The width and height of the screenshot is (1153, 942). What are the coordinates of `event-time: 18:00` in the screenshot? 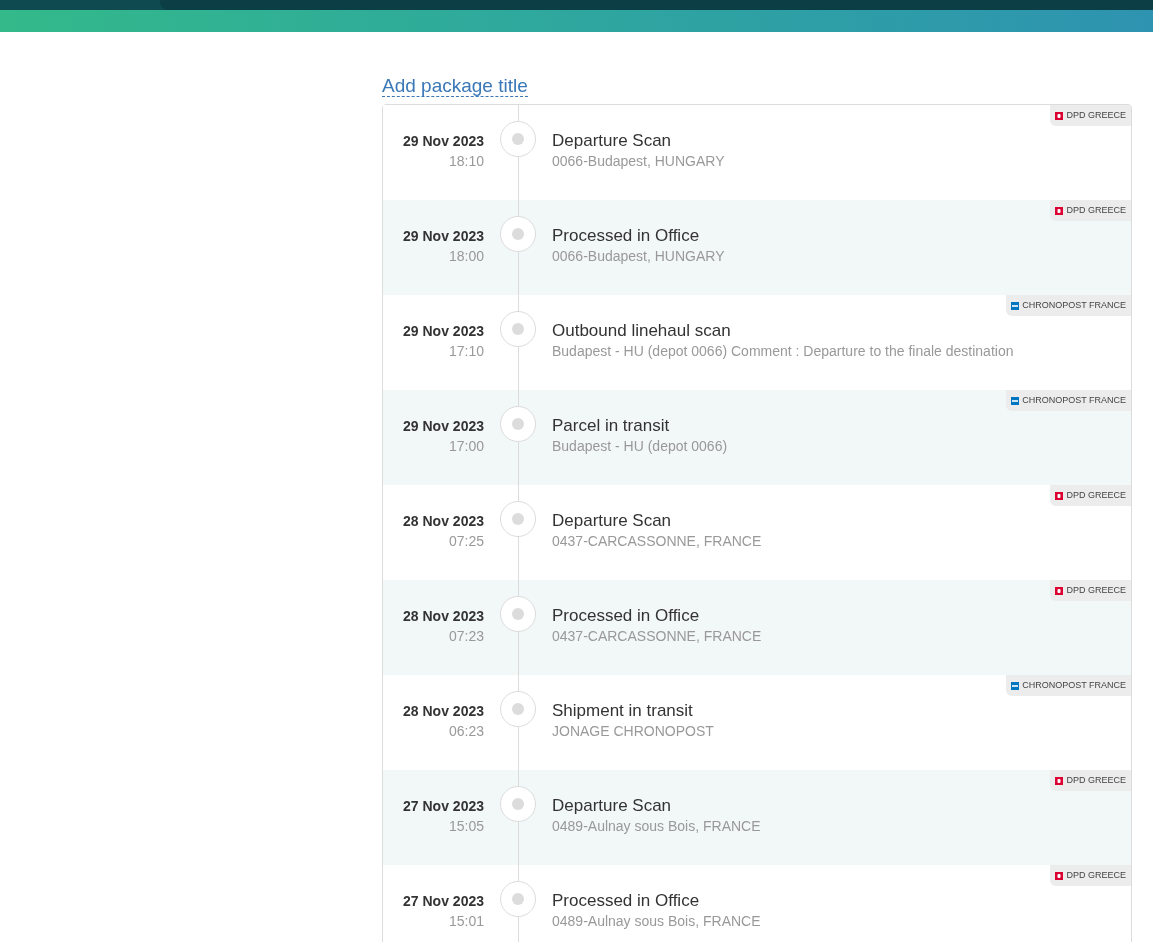 It's located at (466, 256).